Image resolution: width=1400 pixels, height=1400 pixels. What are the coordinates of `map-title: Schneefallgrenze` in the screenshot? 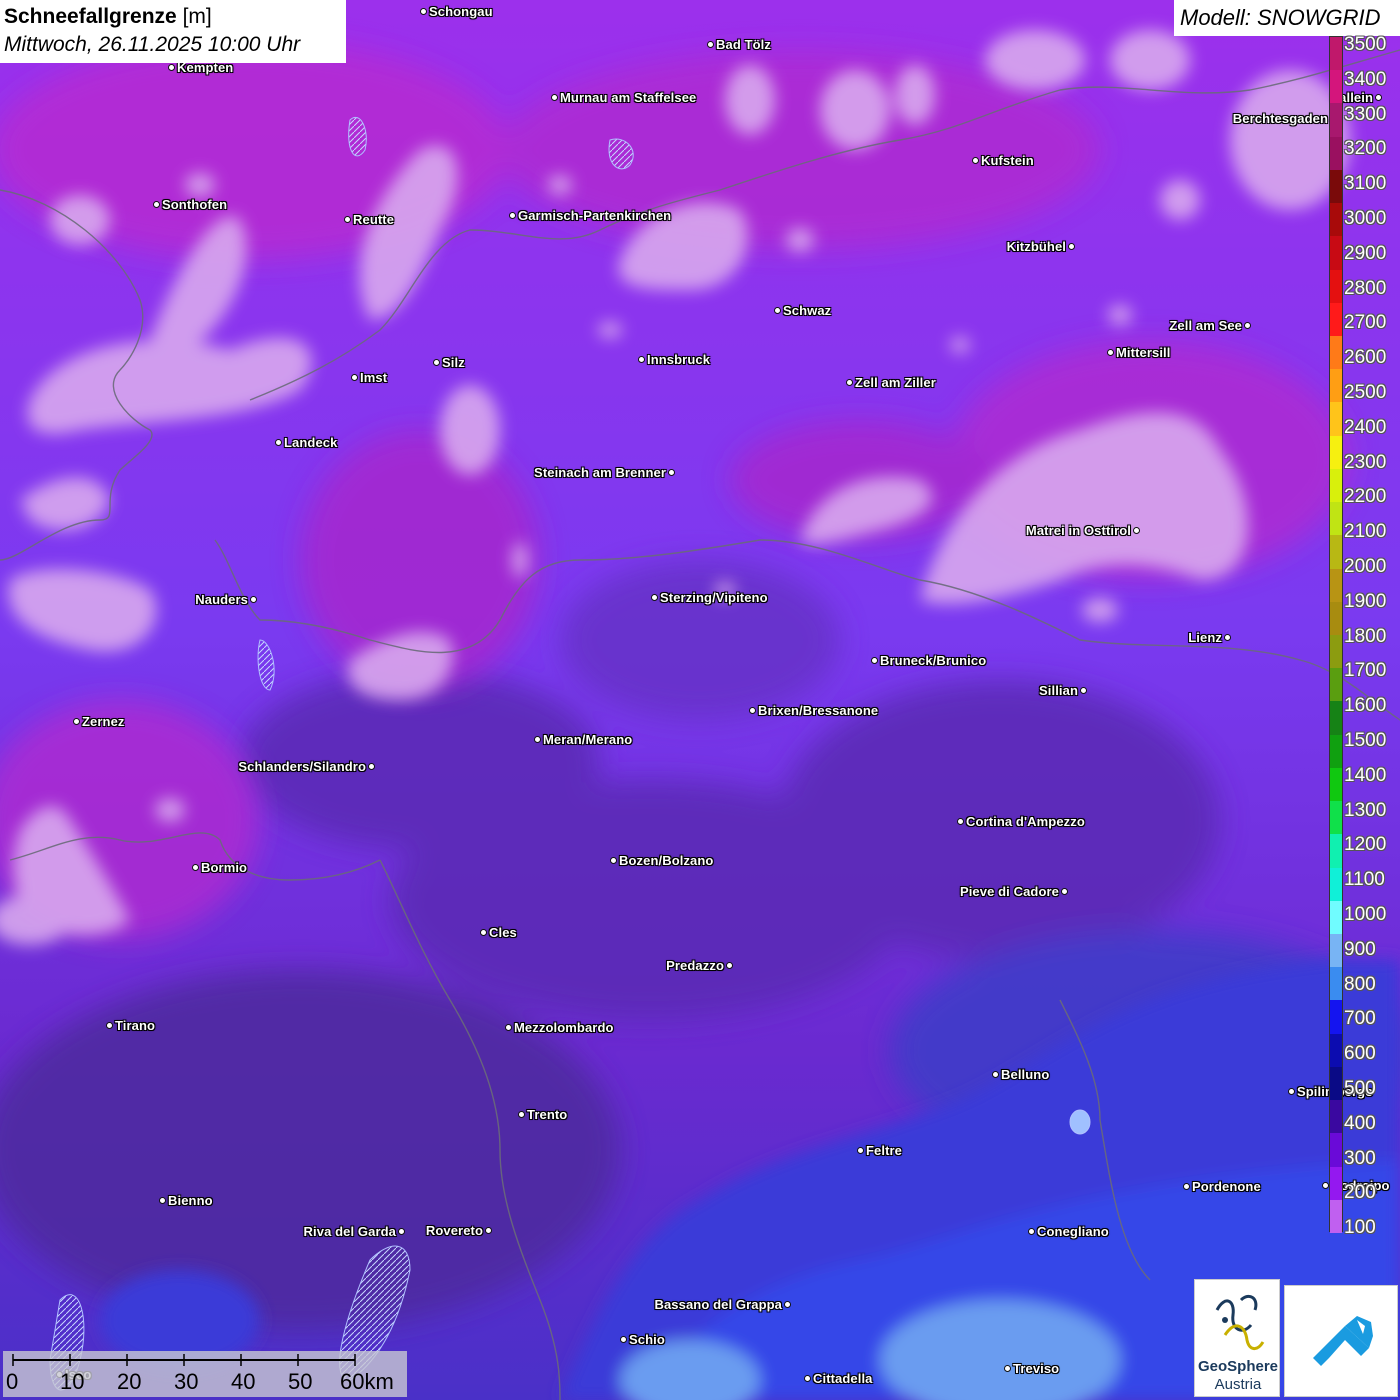 It's located at (90, 16).